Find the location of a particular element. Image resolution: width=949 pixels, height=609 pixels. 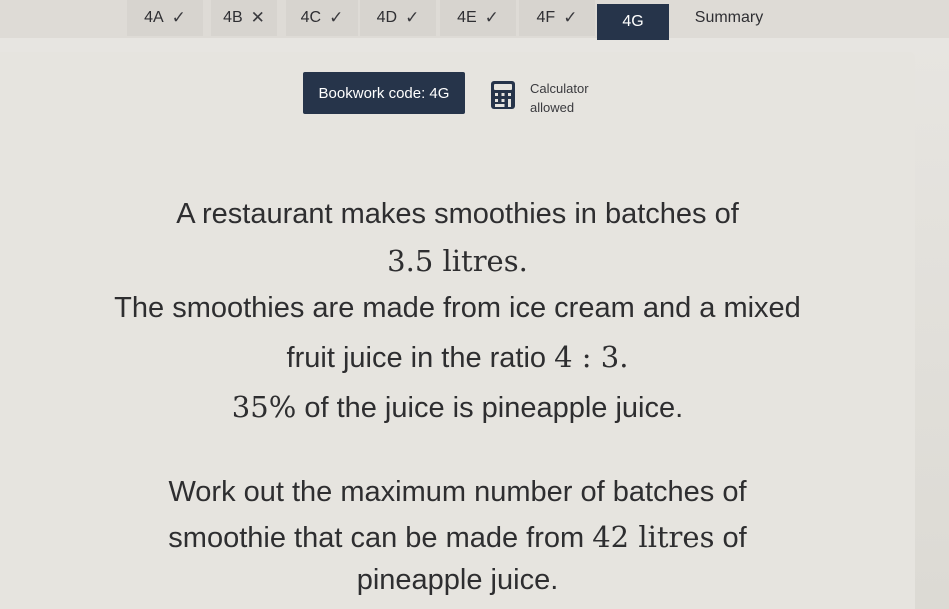

tab-4d: 4D ✓ is located at coordinates (398, 18).